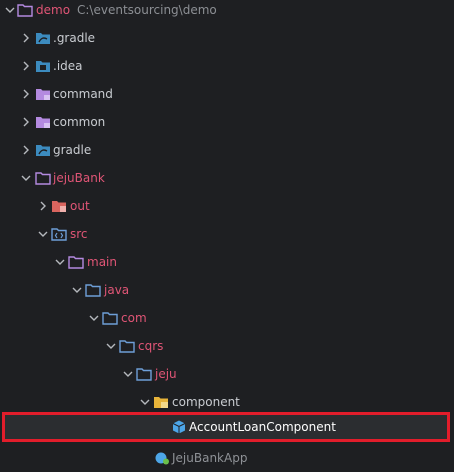  I want to click on tree-item-label: gradle, so click(72, 150).